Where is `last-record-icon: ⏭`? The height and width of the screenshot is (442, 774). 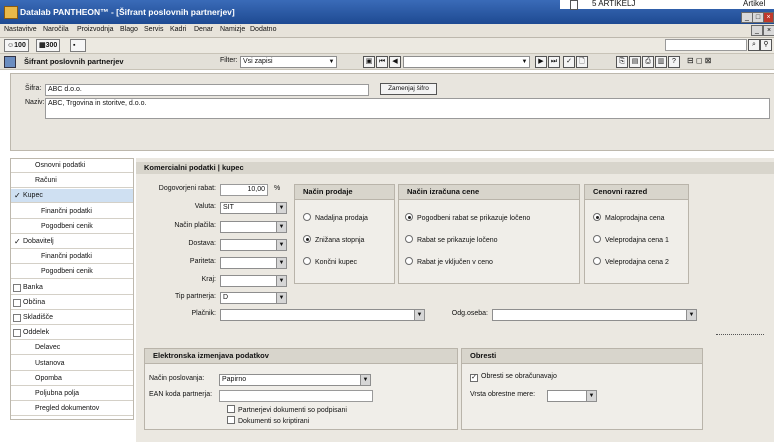
last-record-icon: ⏭ is located at coordinates (554, 62).